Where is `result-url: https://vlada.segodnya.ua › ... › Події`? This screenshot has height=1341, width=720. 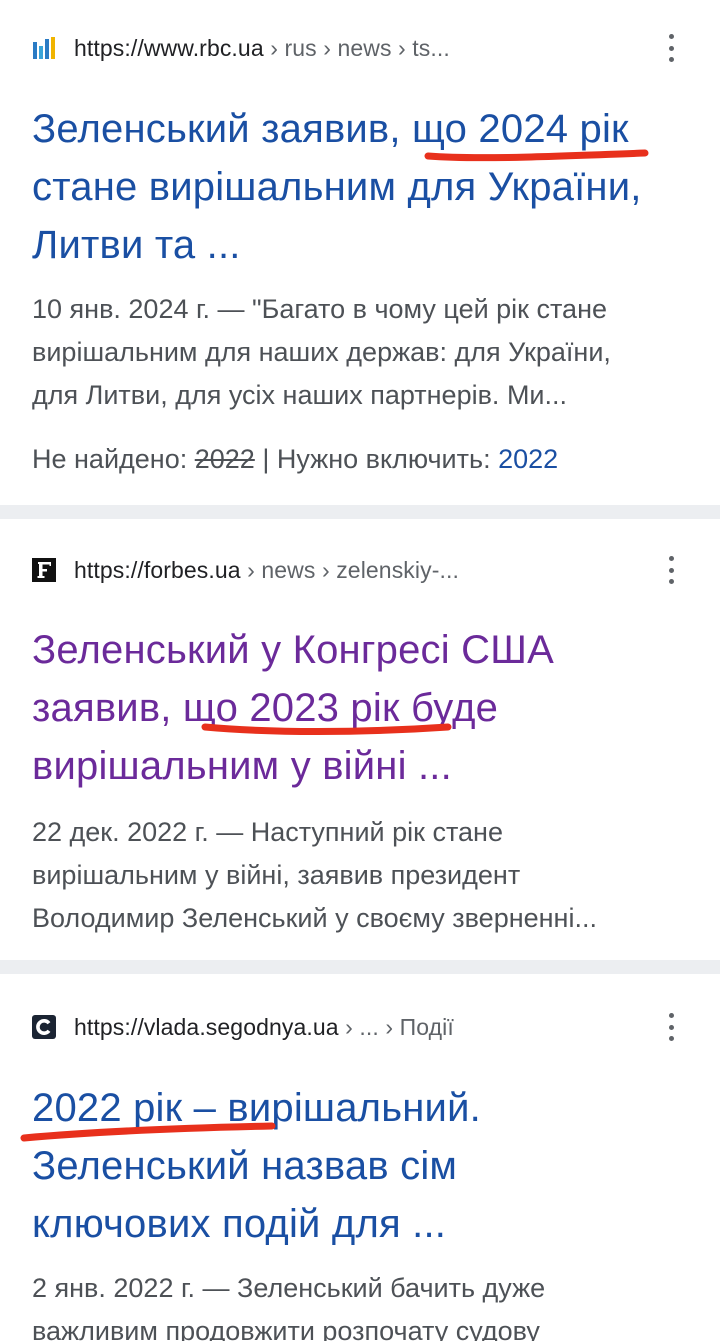 result-url: https://vlada.segodnya.ua › ... › Події is located at coordinates (264, 1026).